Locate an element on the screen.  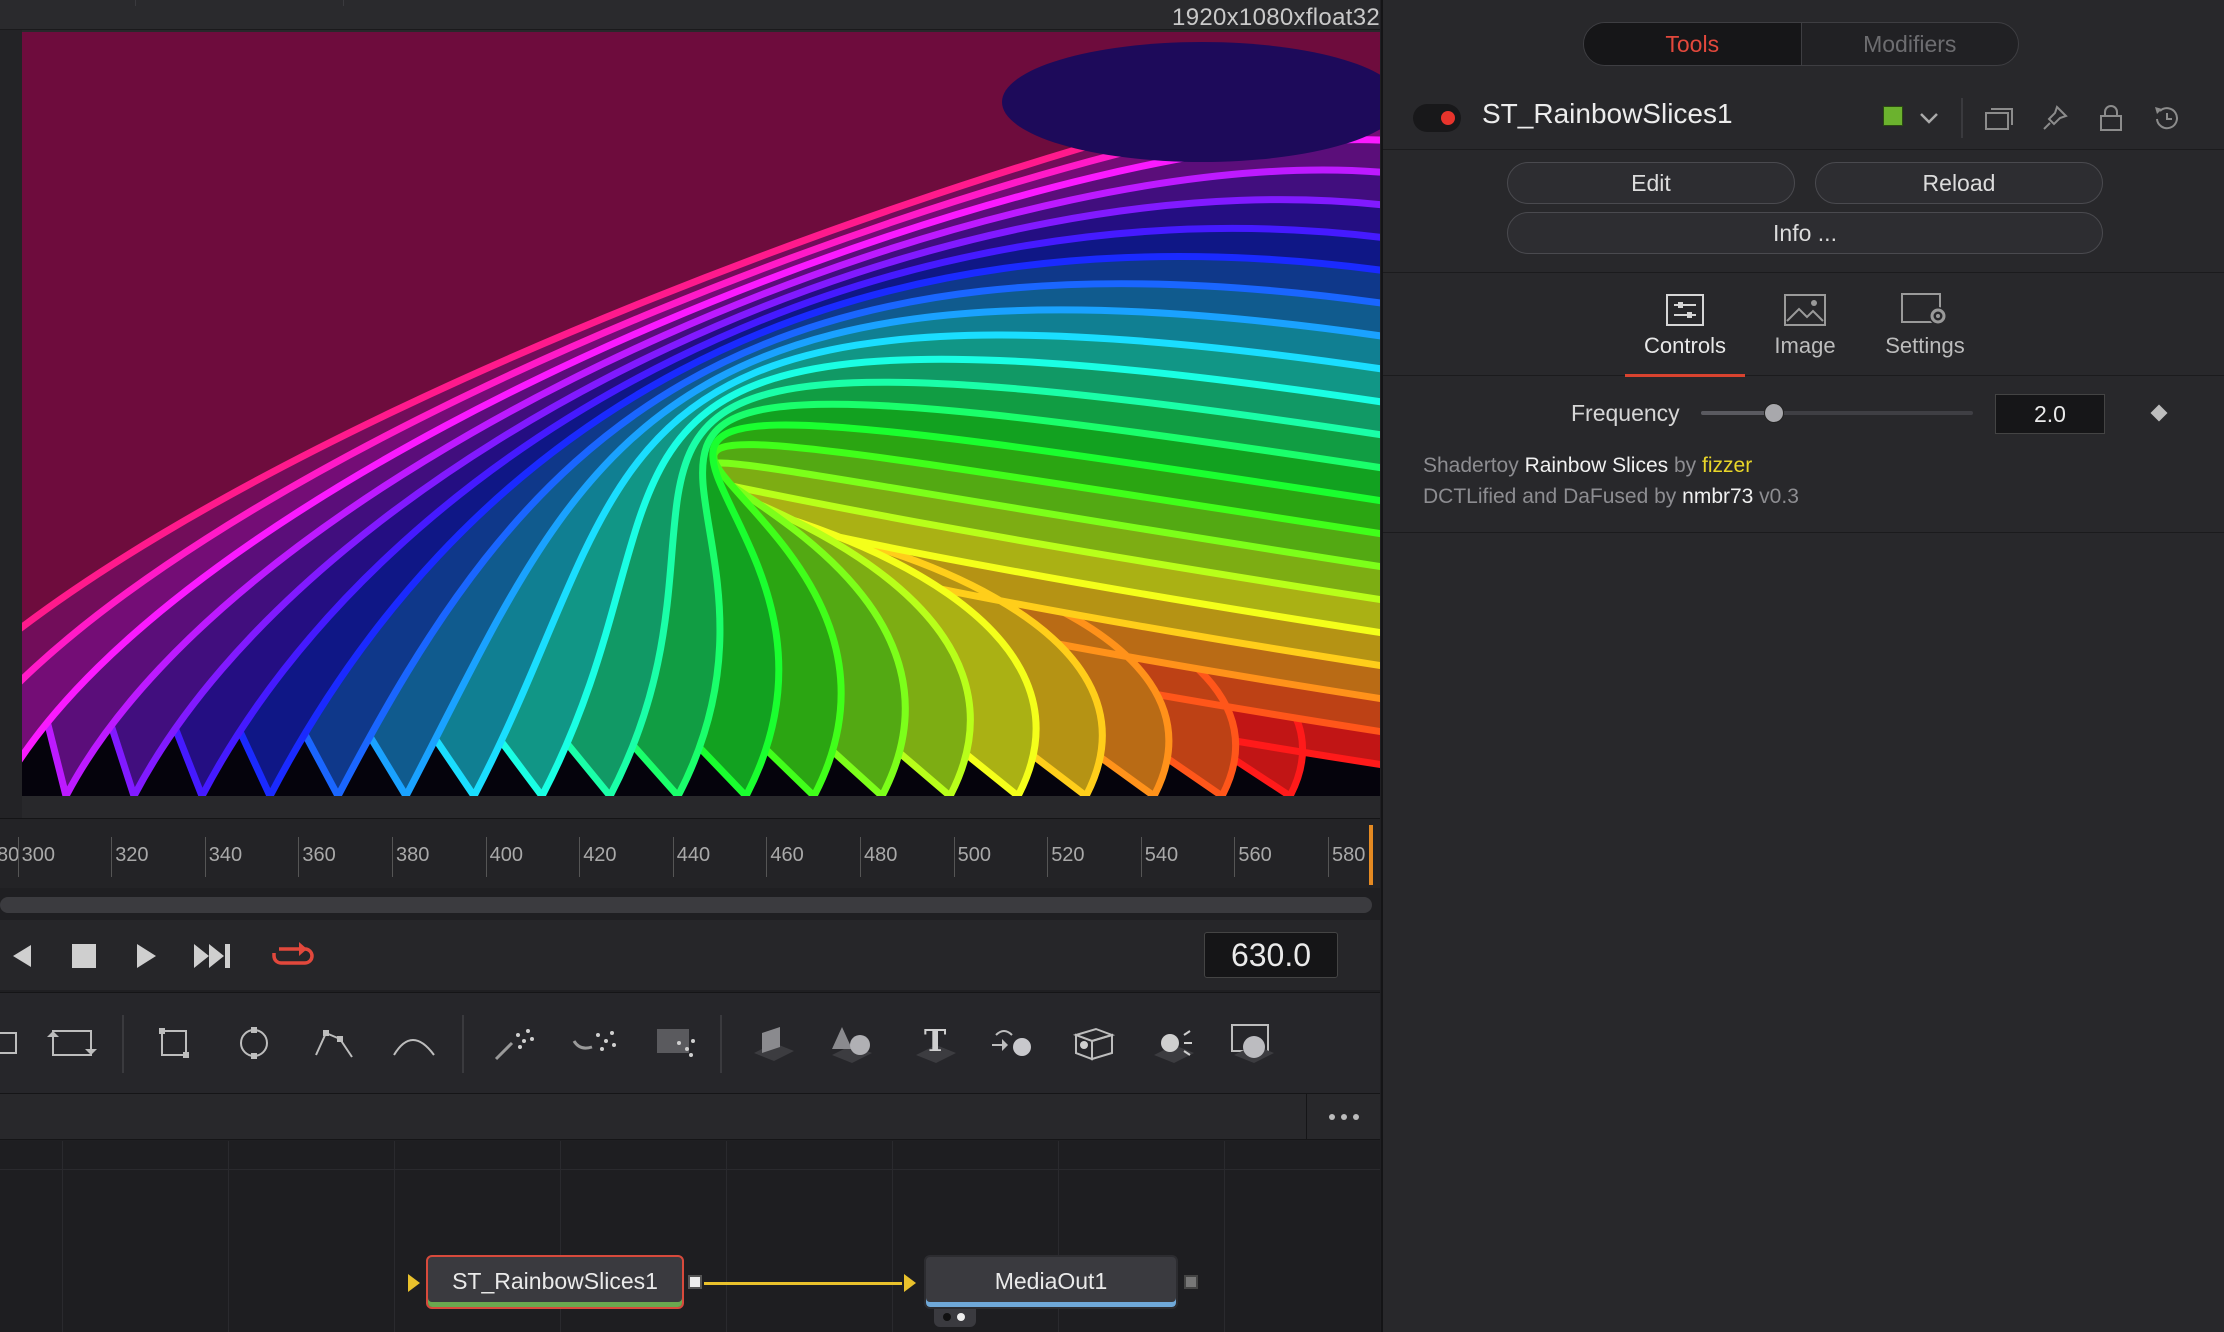
tab-settings-label: Settings is located at coordinates (1925, 345).